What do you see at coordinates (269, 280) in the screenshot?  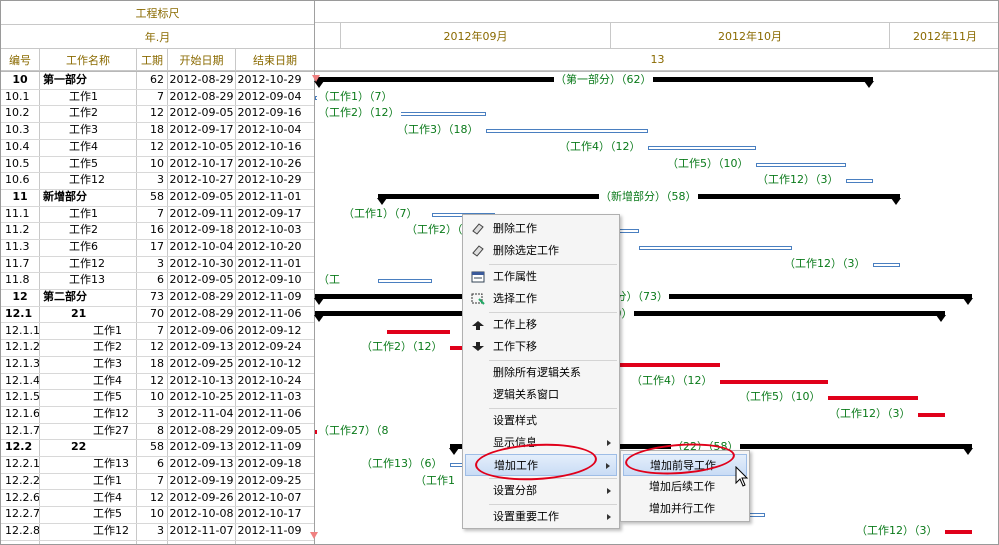 I see `task-end-date: 2012-09-10` at bounding box center [269, 280].